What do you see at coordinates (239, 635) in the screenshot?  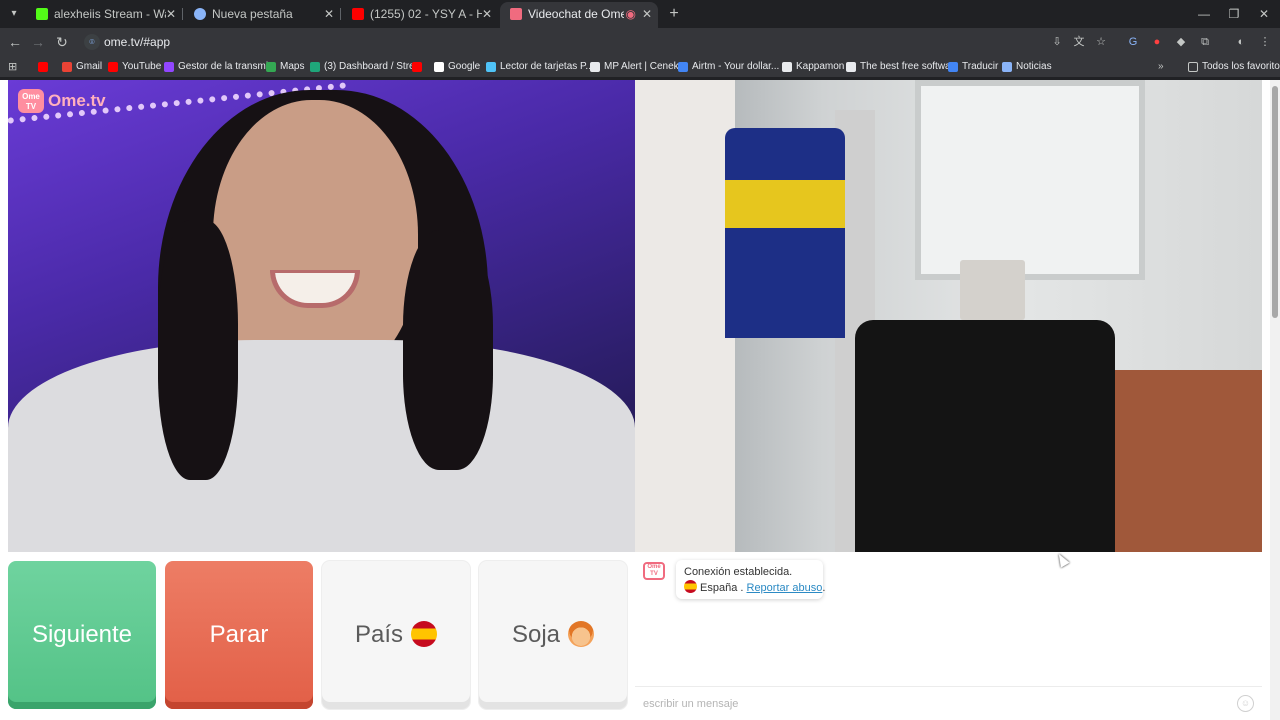 I see `stop-button: Parar` at bounding box center [239, 635].